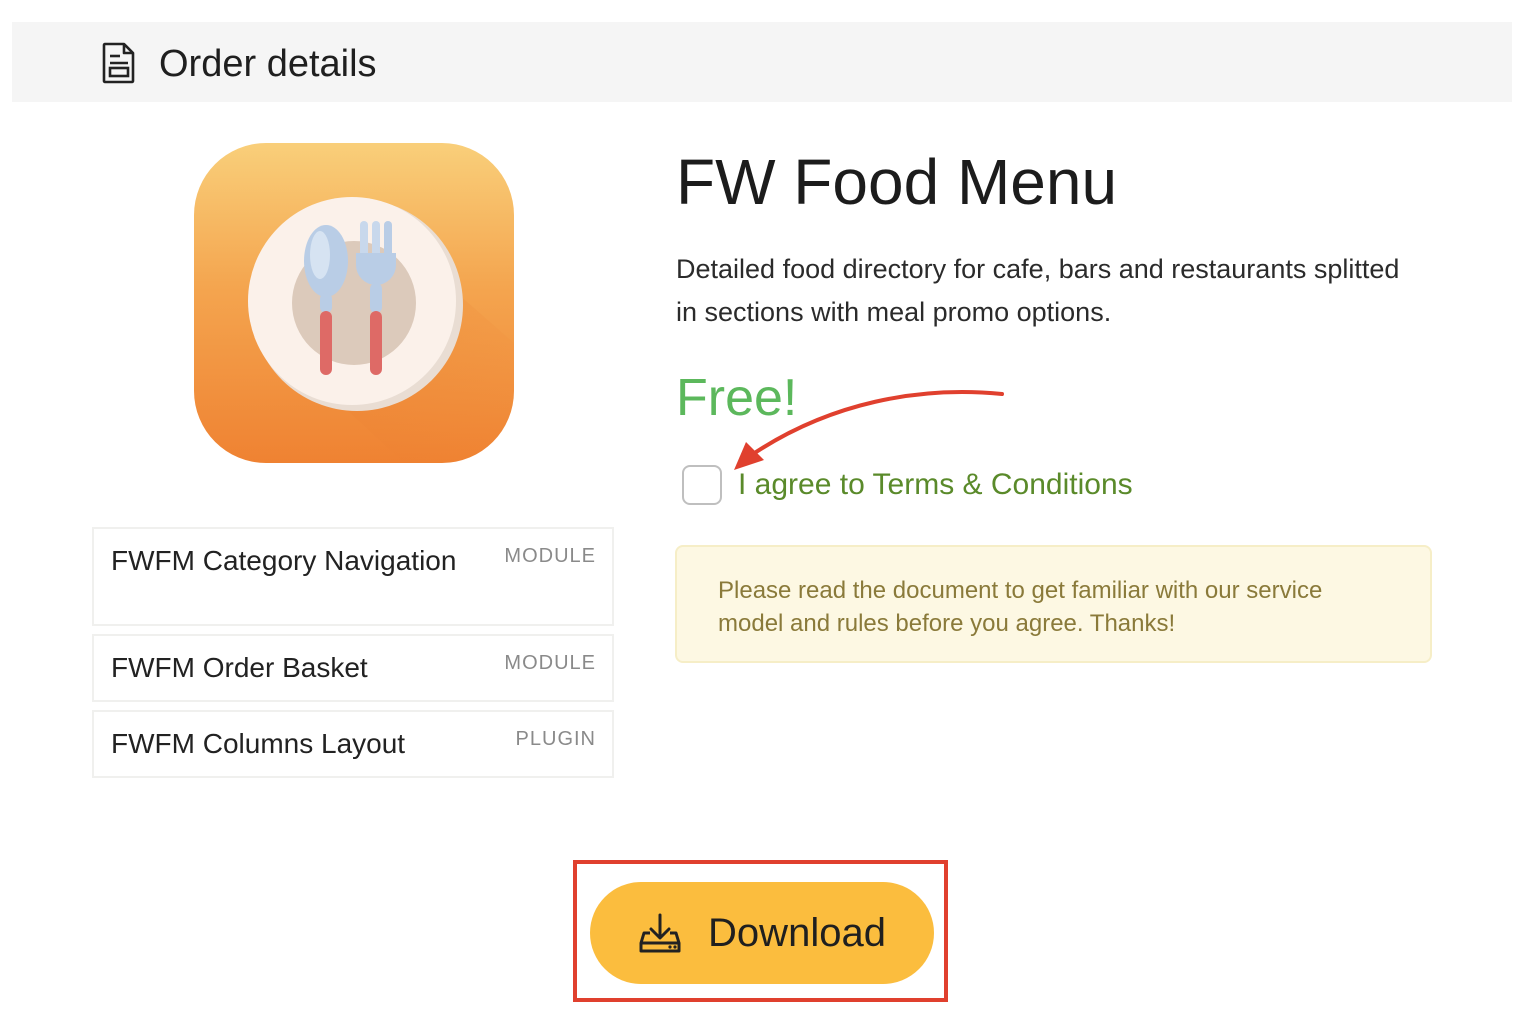 The width and height of the screenshot is (1536, 1018). What do you see at coordinates (268, 64) in the screenshot?
I see `page-title: Order details` at bounding box center [268, 64].